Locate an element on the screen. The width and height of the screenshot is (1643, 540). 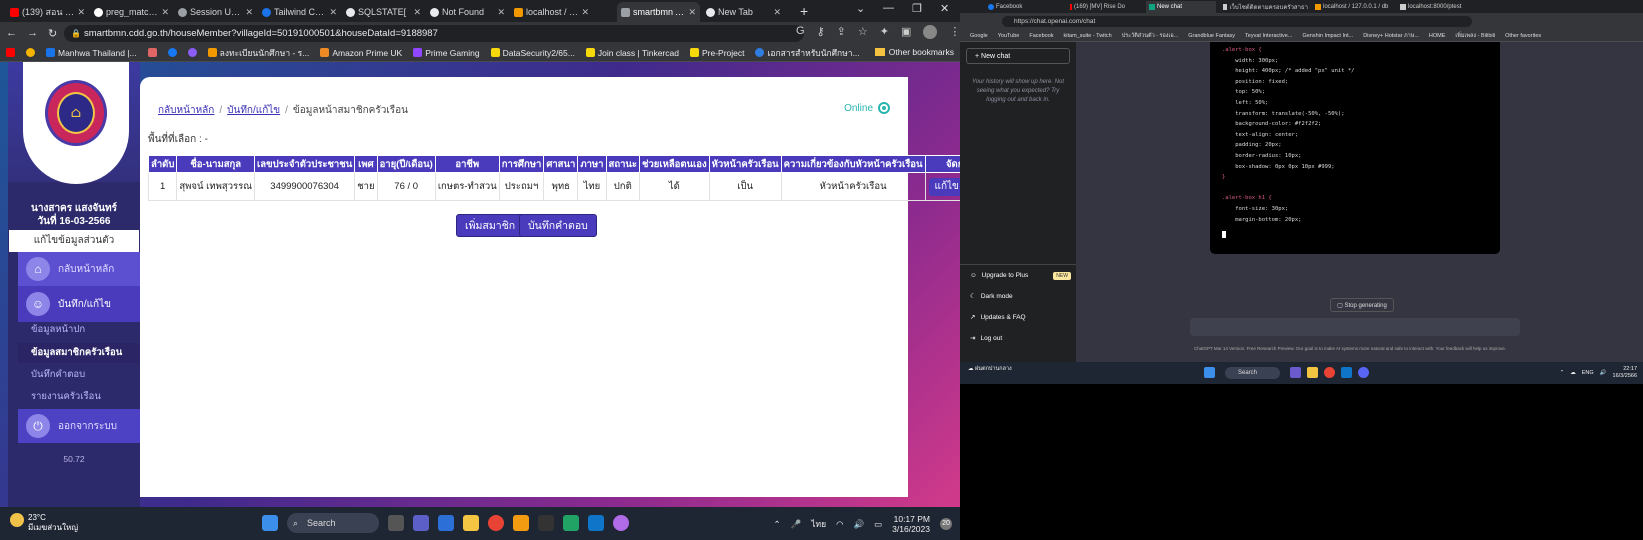
browser-tab: localhost:8000/ptest is located at coordinates (1435, 7).